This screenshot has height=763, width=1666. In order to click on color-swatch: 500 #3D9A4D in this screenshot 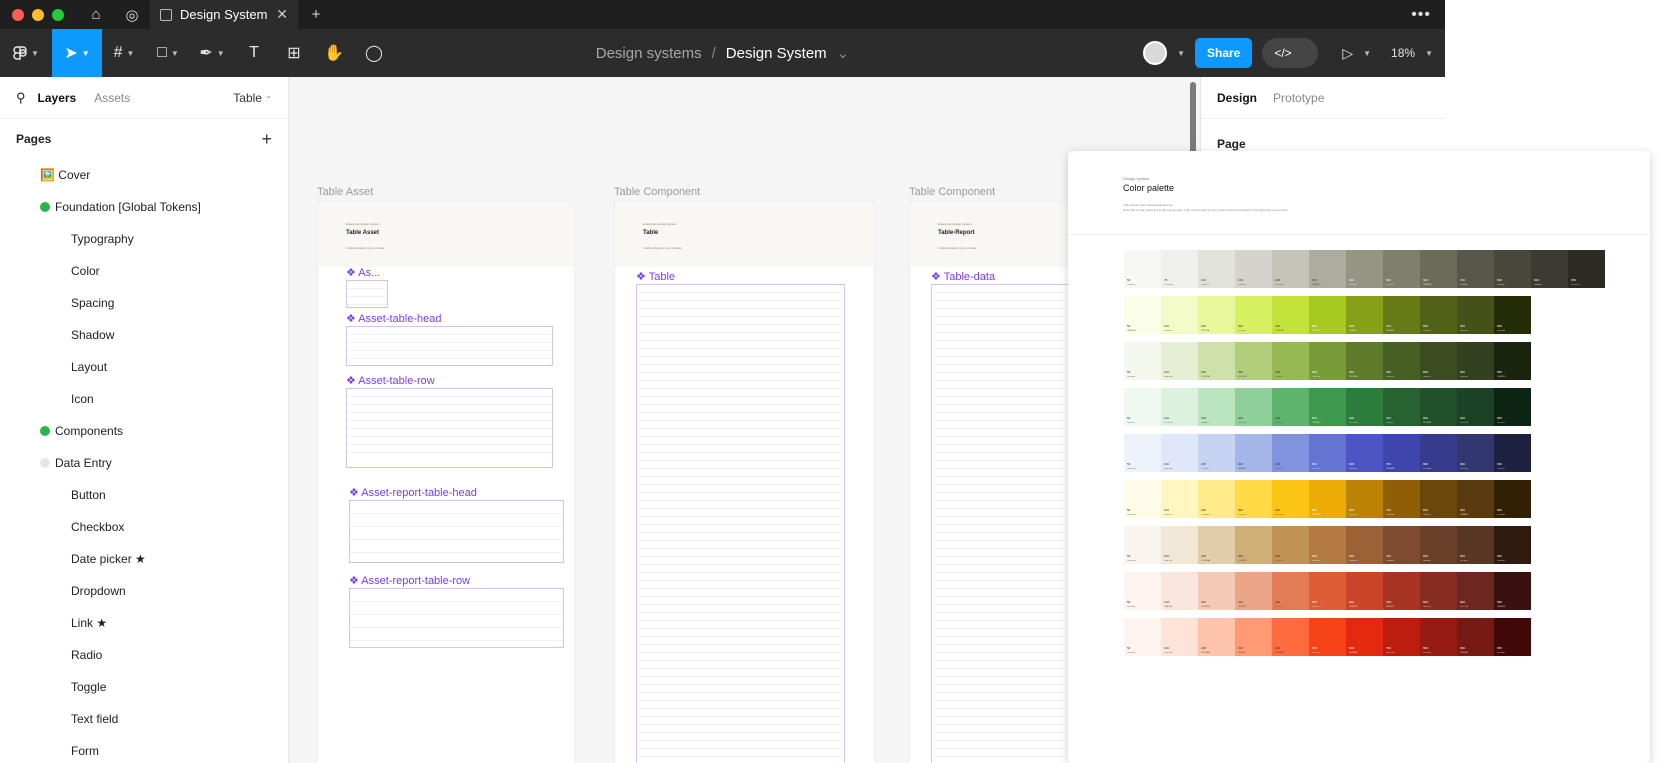, I will do `click(1327, 407)`.